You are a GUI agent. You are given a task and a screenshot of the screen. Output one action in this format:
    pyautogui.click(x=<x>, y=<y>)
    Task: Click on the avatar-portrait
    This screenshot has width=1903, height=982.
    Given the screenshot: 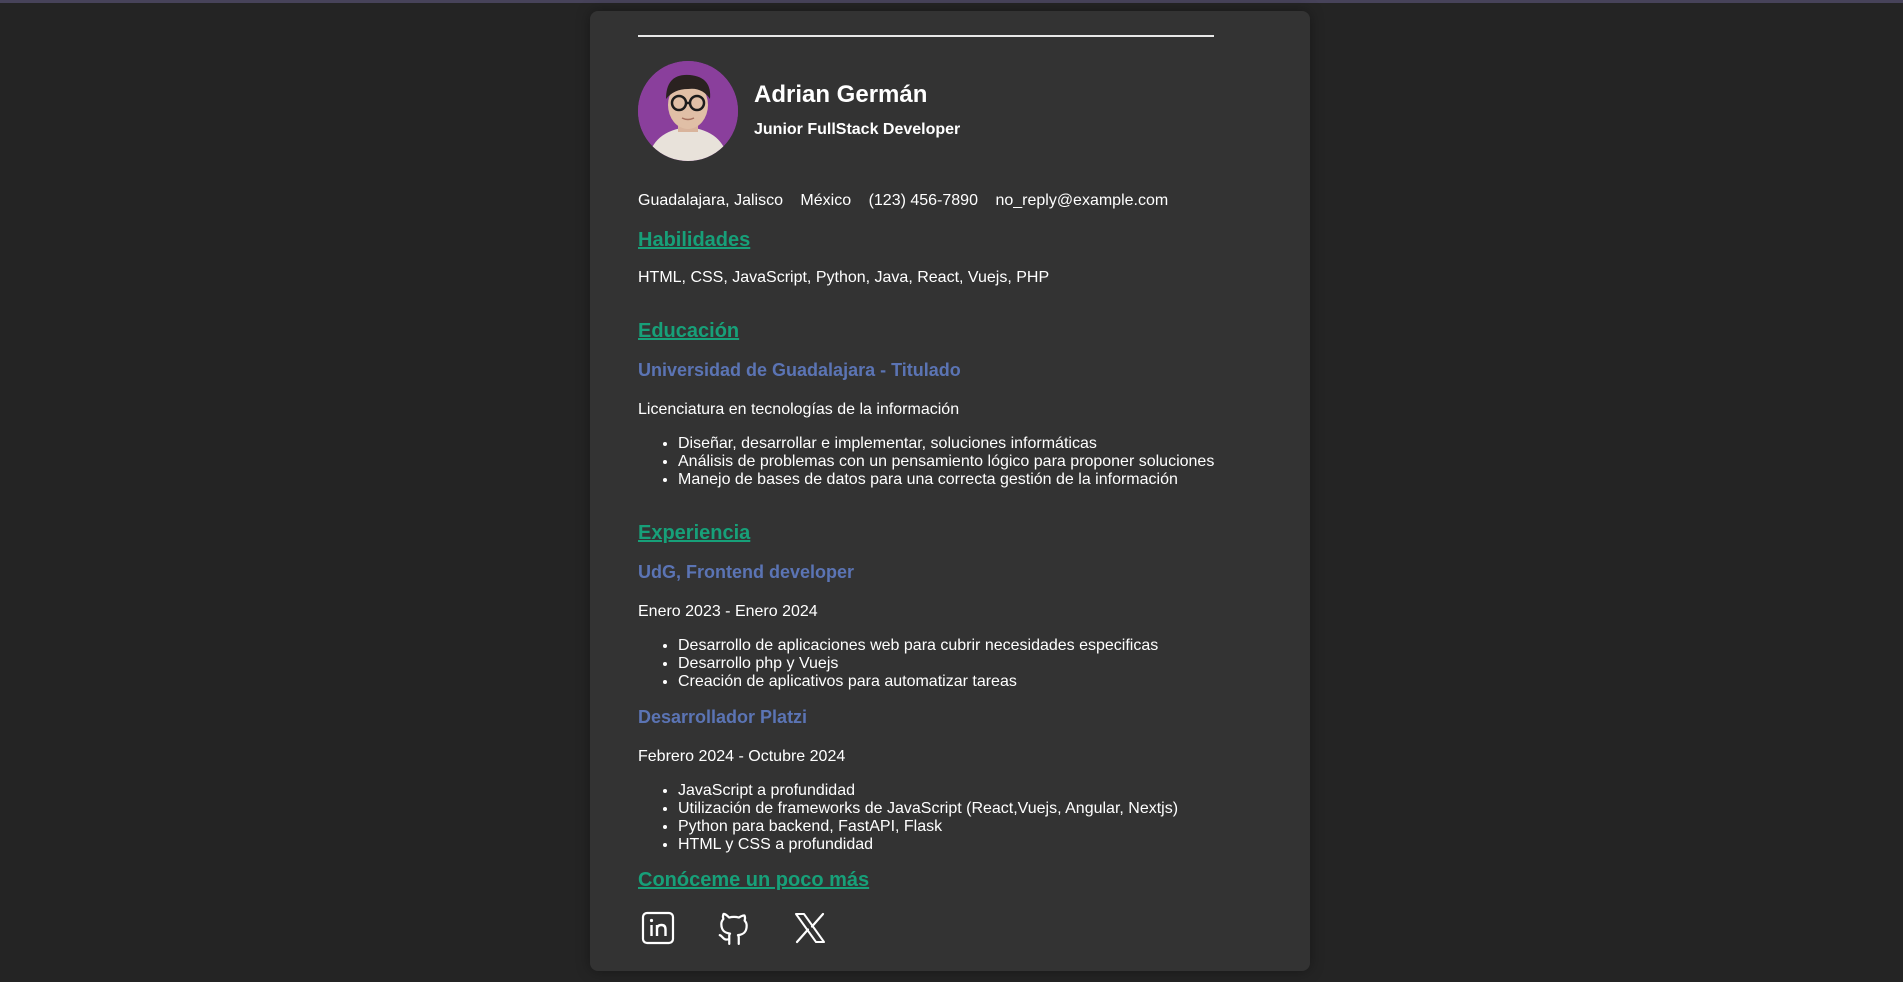 What is the action you would take?
    pyautogui.click(x=688, y=111)
    